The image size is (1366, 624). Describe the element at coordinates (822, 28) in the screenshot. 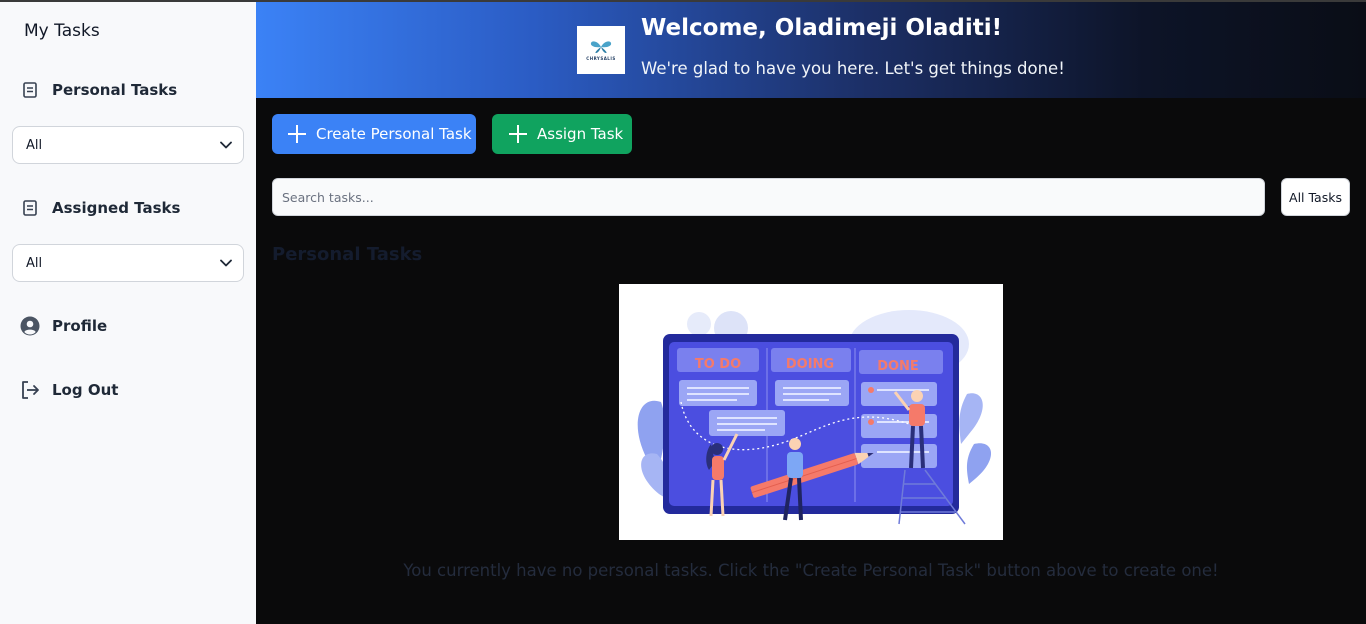

I see `welcome-heading: Welcome, Oladimeji Oladiti!` at that location.